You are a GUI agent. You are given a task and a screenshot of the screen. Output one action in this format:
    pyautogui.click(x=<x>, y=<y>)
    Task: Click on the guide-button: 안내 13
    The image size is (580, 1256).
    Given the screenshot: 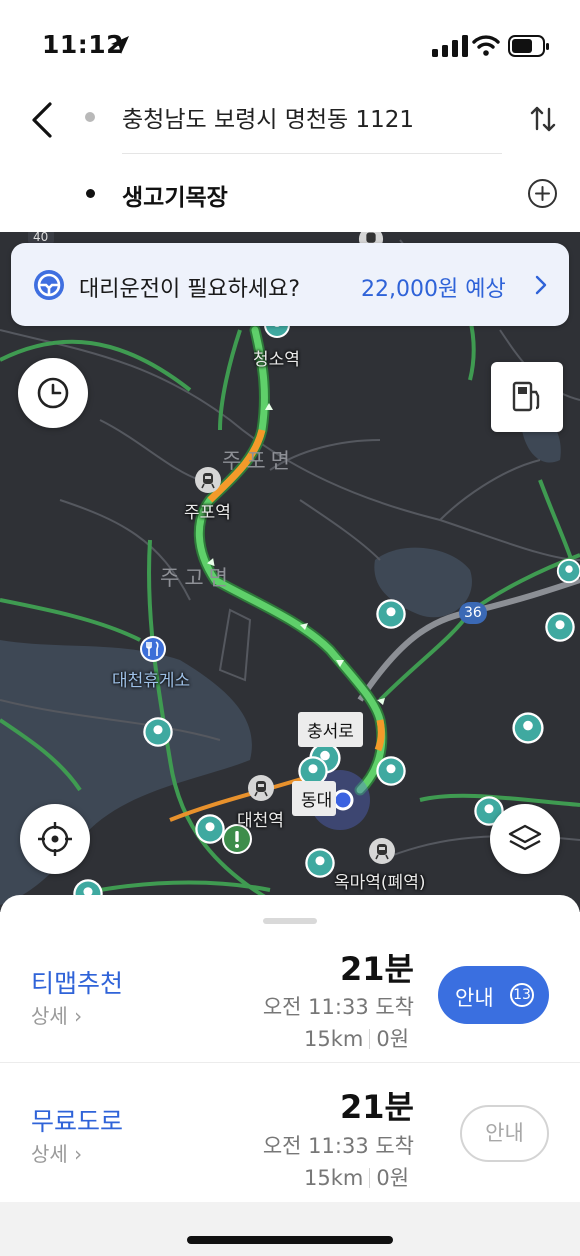 What is the action you would take?
    pyautogui.click(x=493, y=995)
    